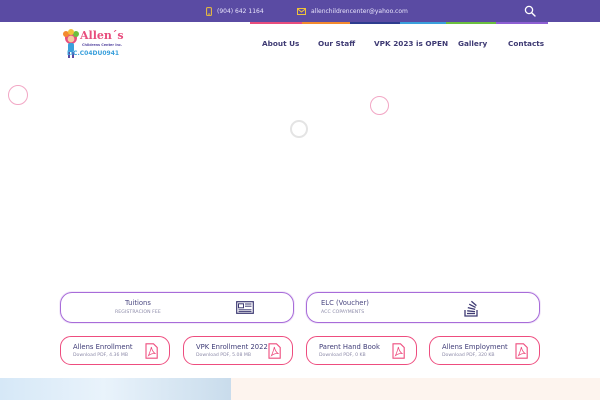 The height and width of the screenshot is (400, 600). What do you see at coordinates (245, 307) in the screenshot?
I see `newspaper-icon` at bounding box center [245, 307].